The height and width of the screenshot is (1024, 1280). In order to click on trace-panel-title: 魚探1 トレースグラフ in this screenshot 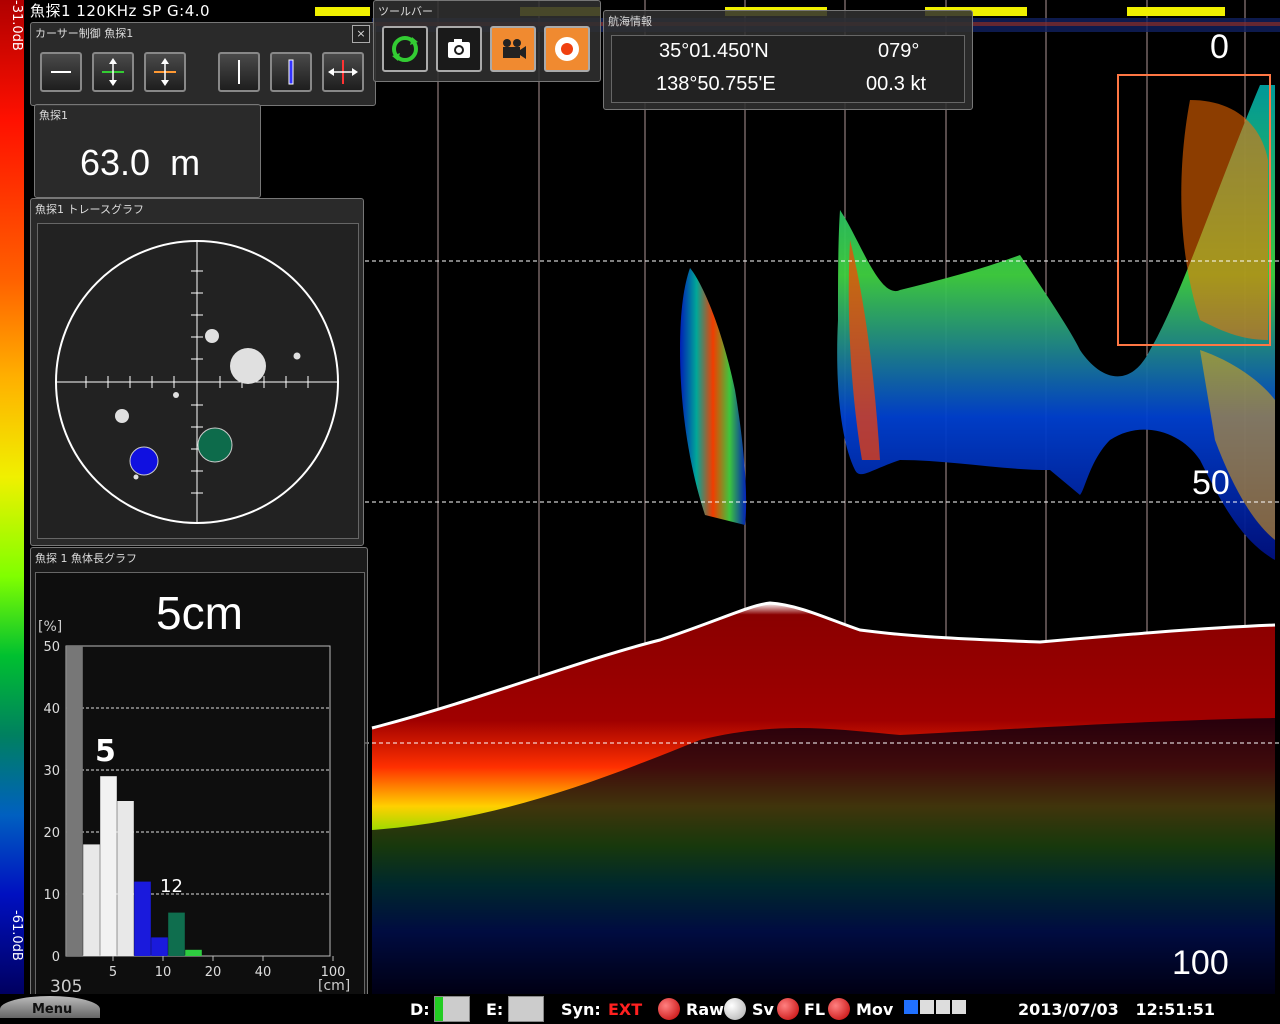, I will do `click(89, 209)`.